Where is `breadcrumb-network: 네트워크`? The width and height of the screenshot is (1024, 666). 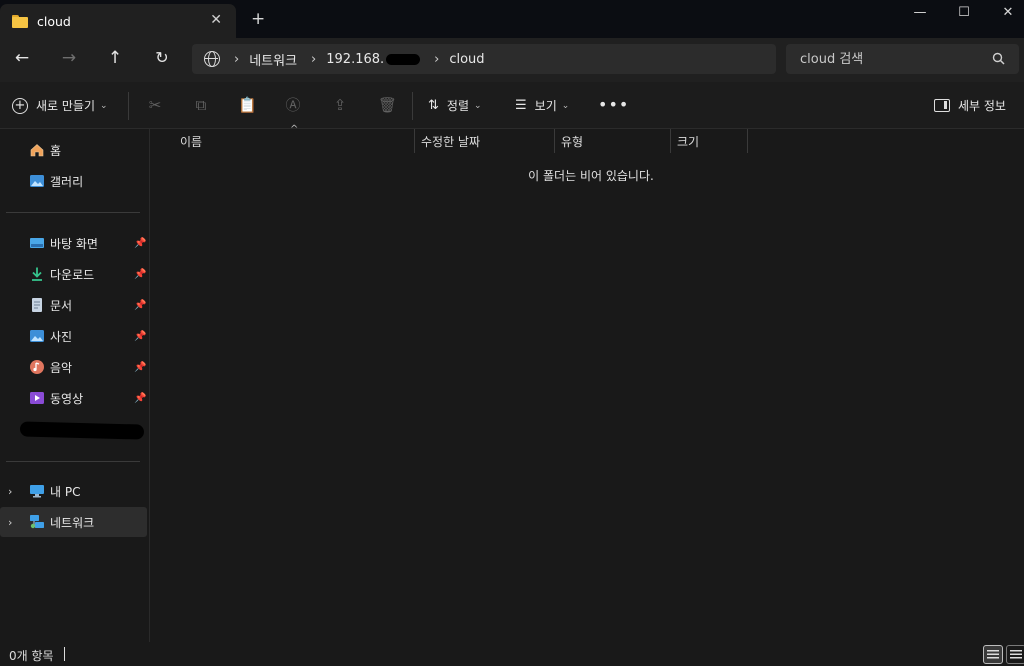
breadcrumb-network: 네트워크 is located at coordinates (273, 59).